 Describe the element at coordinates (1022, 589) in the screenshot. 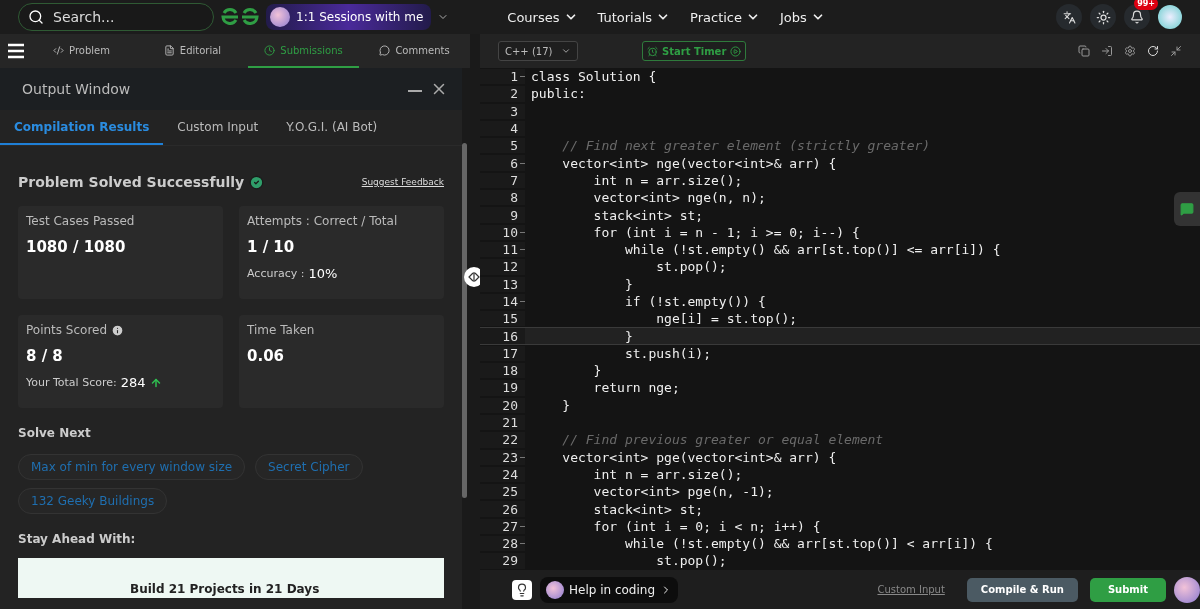

I see `compile-button: Compile & Run` at that location.